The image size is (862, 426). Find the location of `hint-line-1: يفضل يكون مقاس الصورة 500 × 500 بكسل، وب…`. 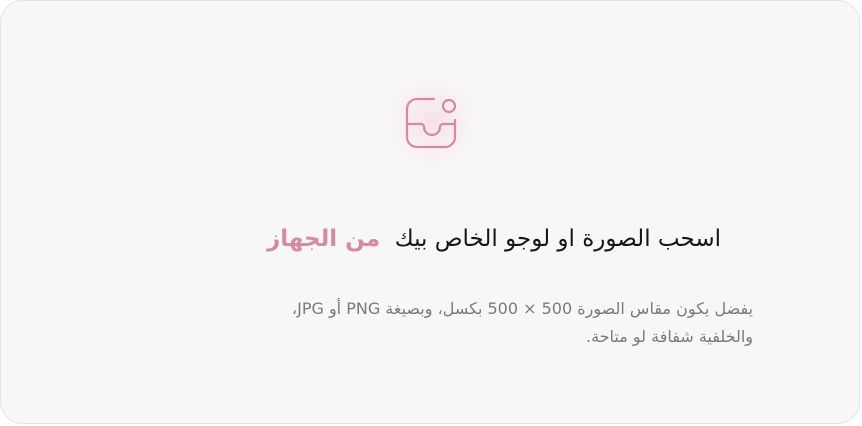

hint-line-1: يفضل يكون مقاس الصورة 500 × 500 بكسل، وب… is located at coordinates (522, 308).